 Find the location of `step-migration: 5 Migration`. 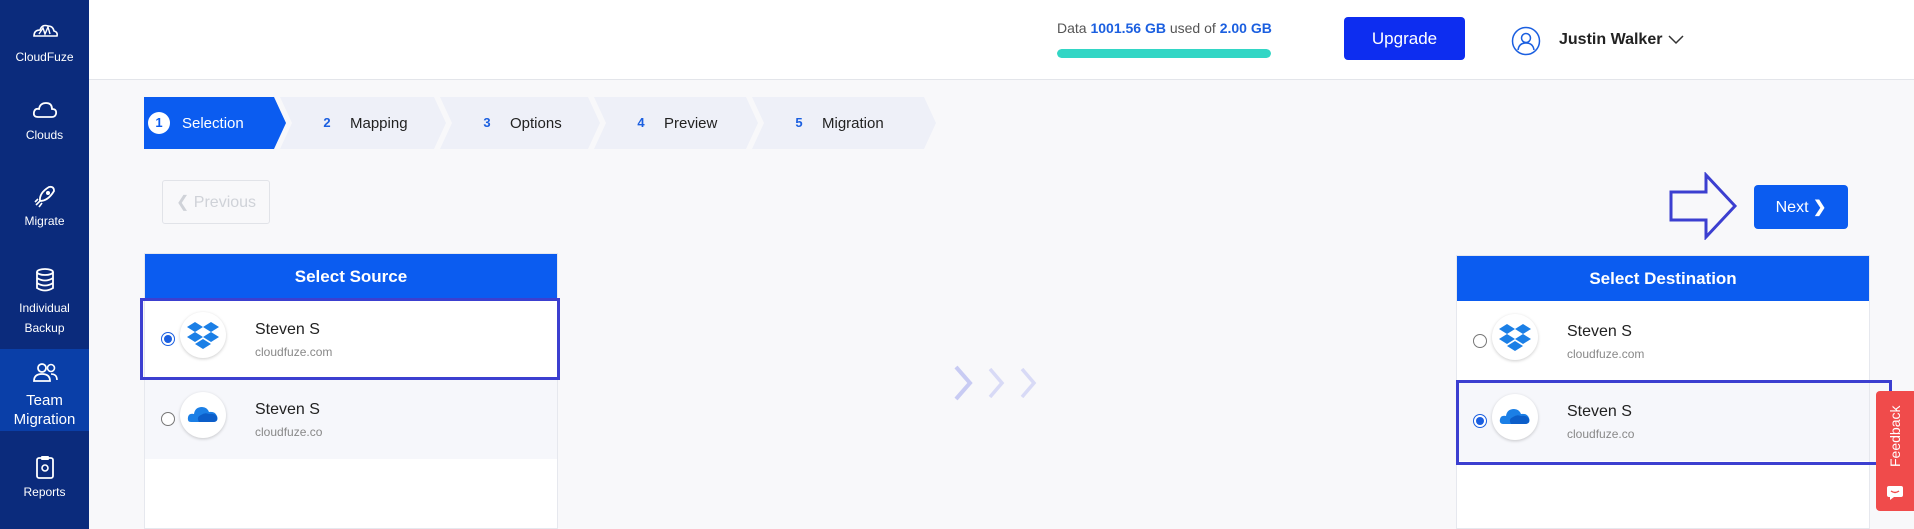

step-migration: 5 Migration is located at coordinates (844, 123).